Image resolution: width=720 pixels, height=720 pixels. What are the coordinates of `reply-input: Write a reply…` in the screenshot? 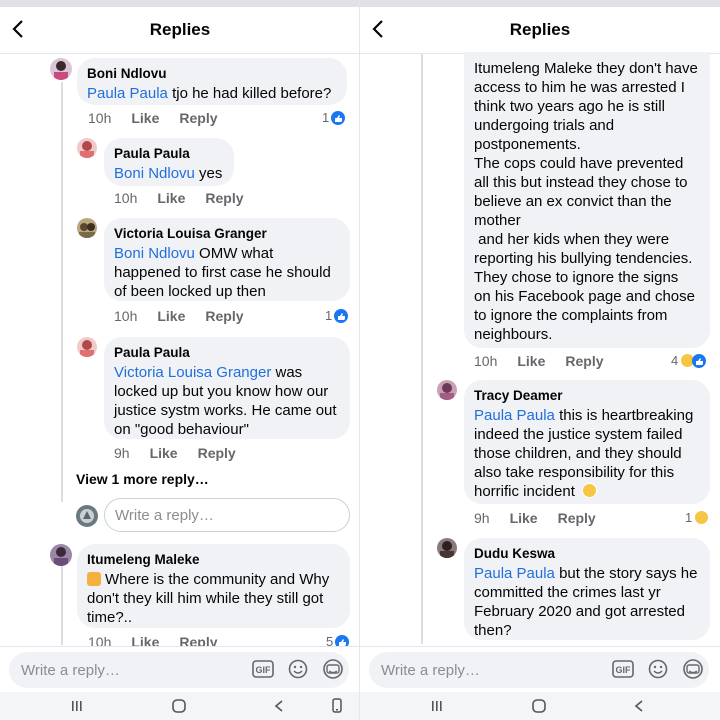 It's located at (227, 515).